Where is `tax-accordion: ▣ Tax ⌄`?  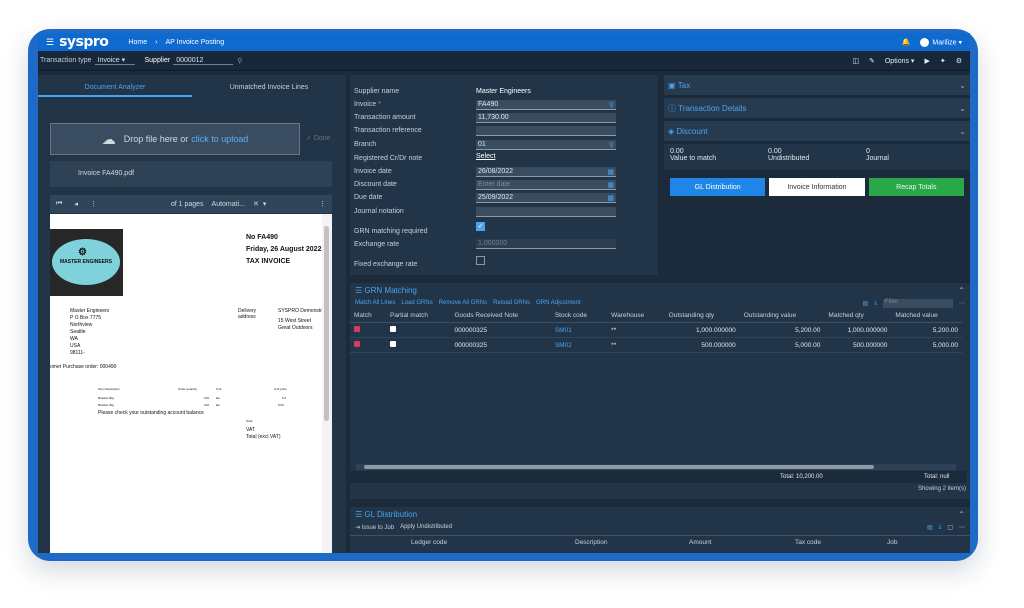
tax-accordion: ▣ Tax ⌄ is located at coordinates (817, 85).